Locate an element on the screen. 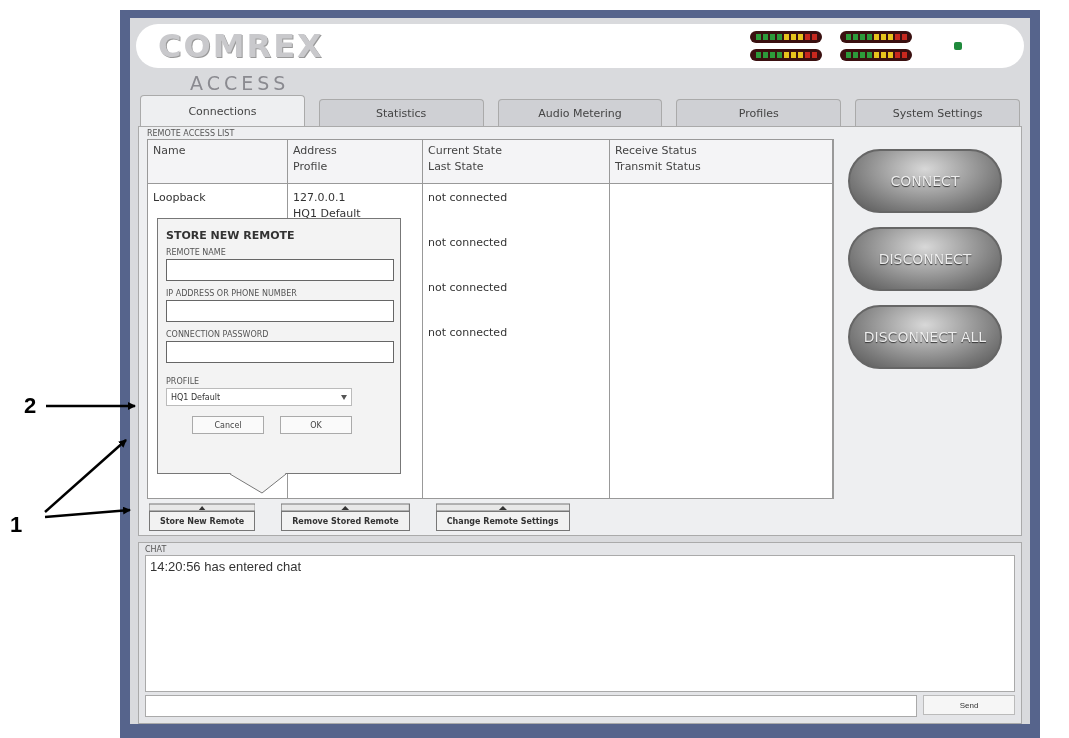 This screenshot has height=738, width=1069. section-label: CHAT is located at coordinates (156, 550).